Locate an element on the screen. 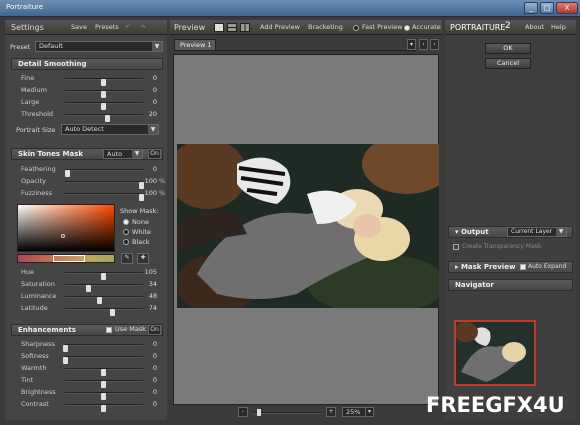 This screenshot has height=425, width=580. split-vertical-icon is located at coordinates (245, 27).